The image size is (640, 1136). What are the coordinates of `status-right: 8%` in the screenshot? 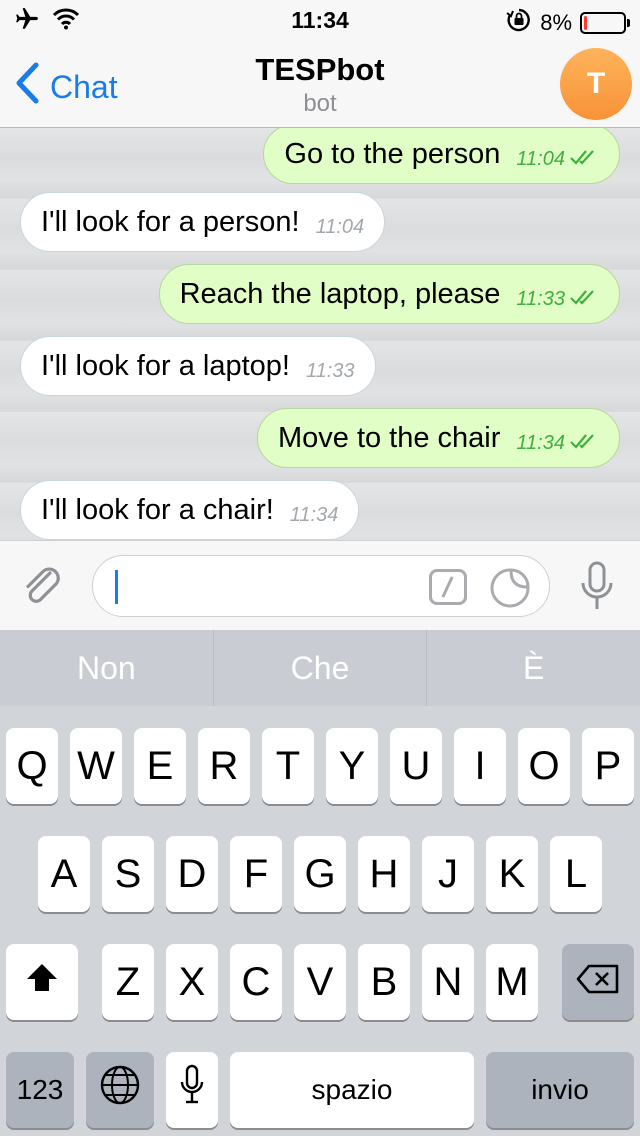 It's located at (568, 23).